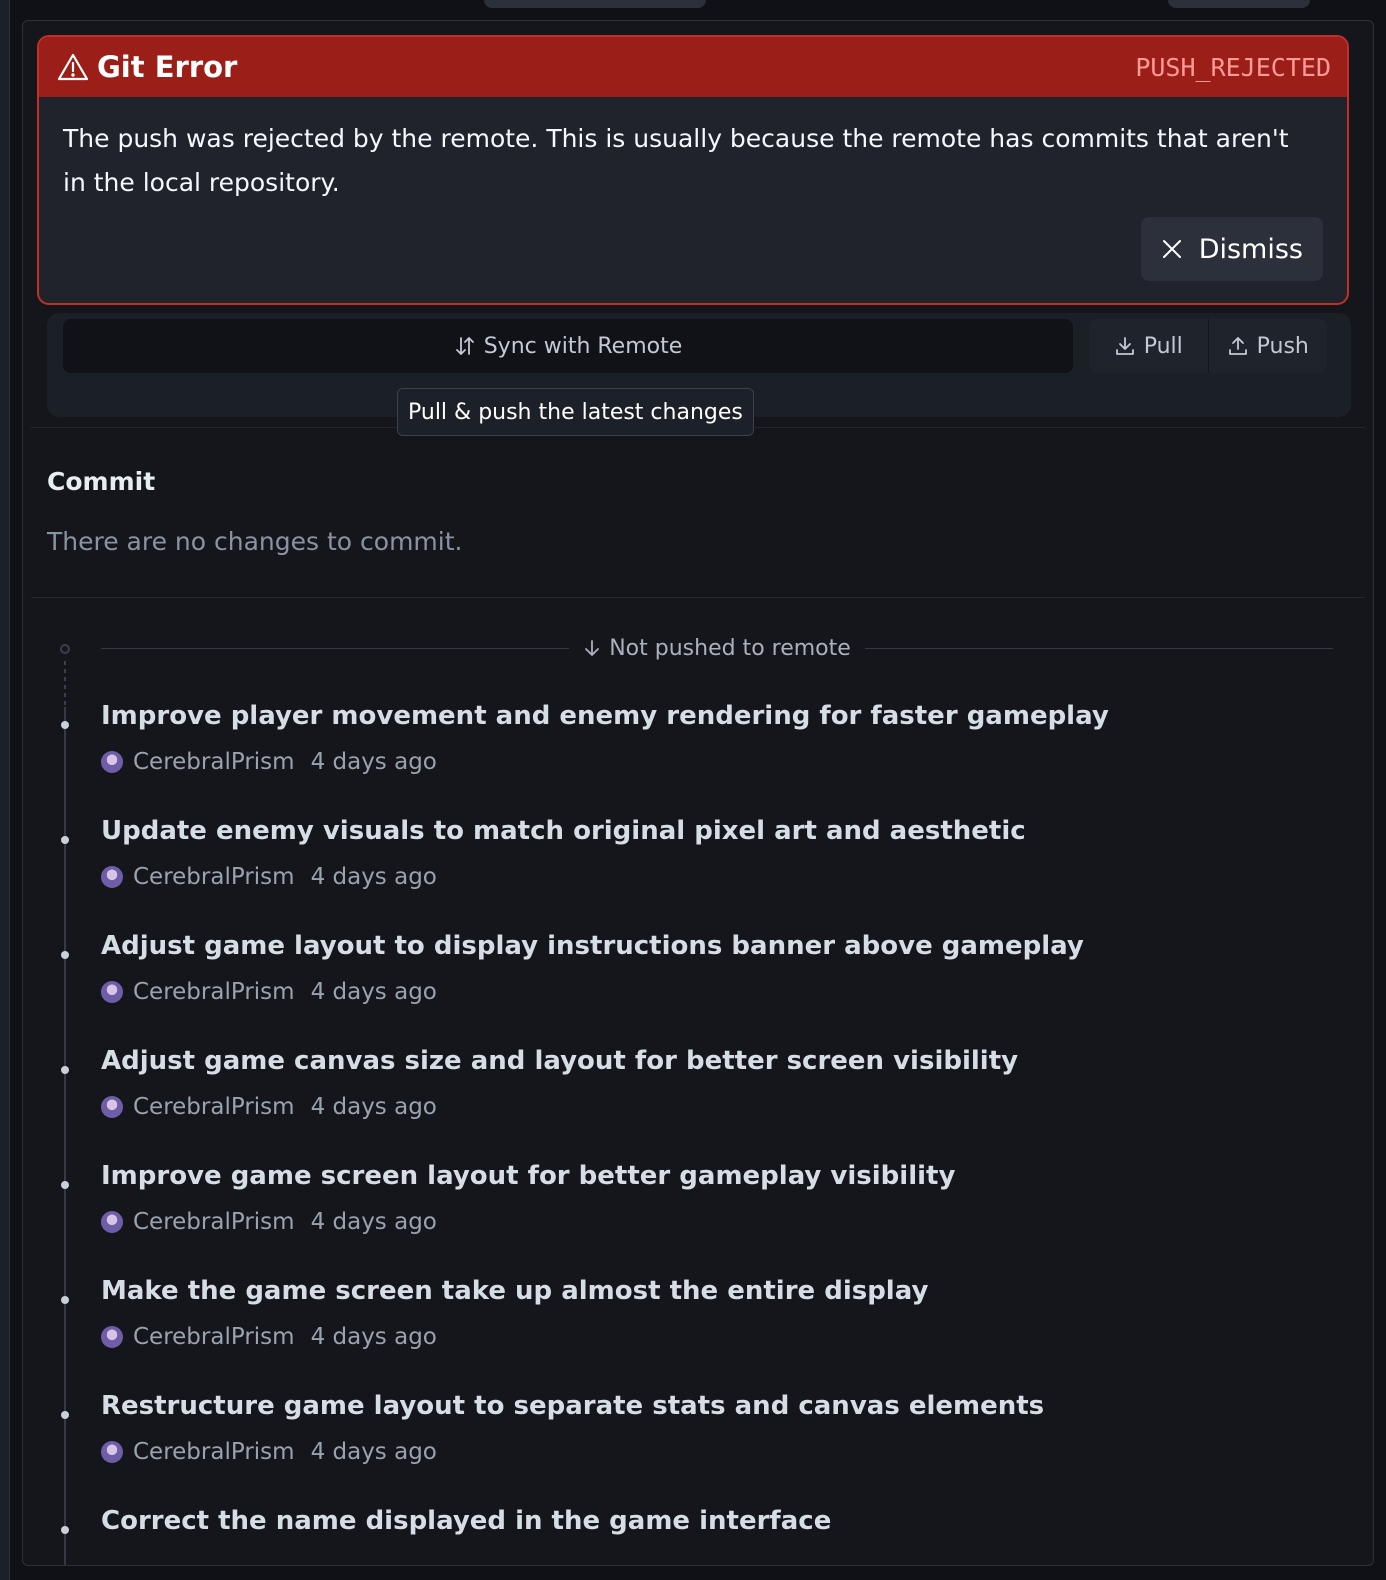 This screenshot has width=1386, height=1580. I want to click on separator-label: Not pushed to remote, so click(730, 648).